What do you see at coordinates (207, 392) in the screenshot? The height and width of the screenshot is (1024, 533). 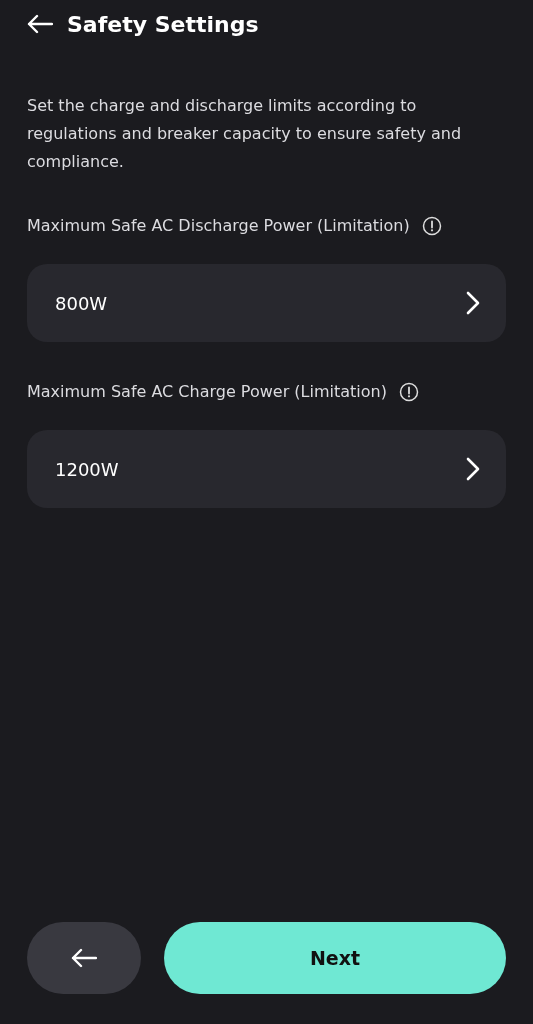 I see `setting-label: Maximum Safe AC Charge Power (Limitation)` at bounding box center [207, 392].